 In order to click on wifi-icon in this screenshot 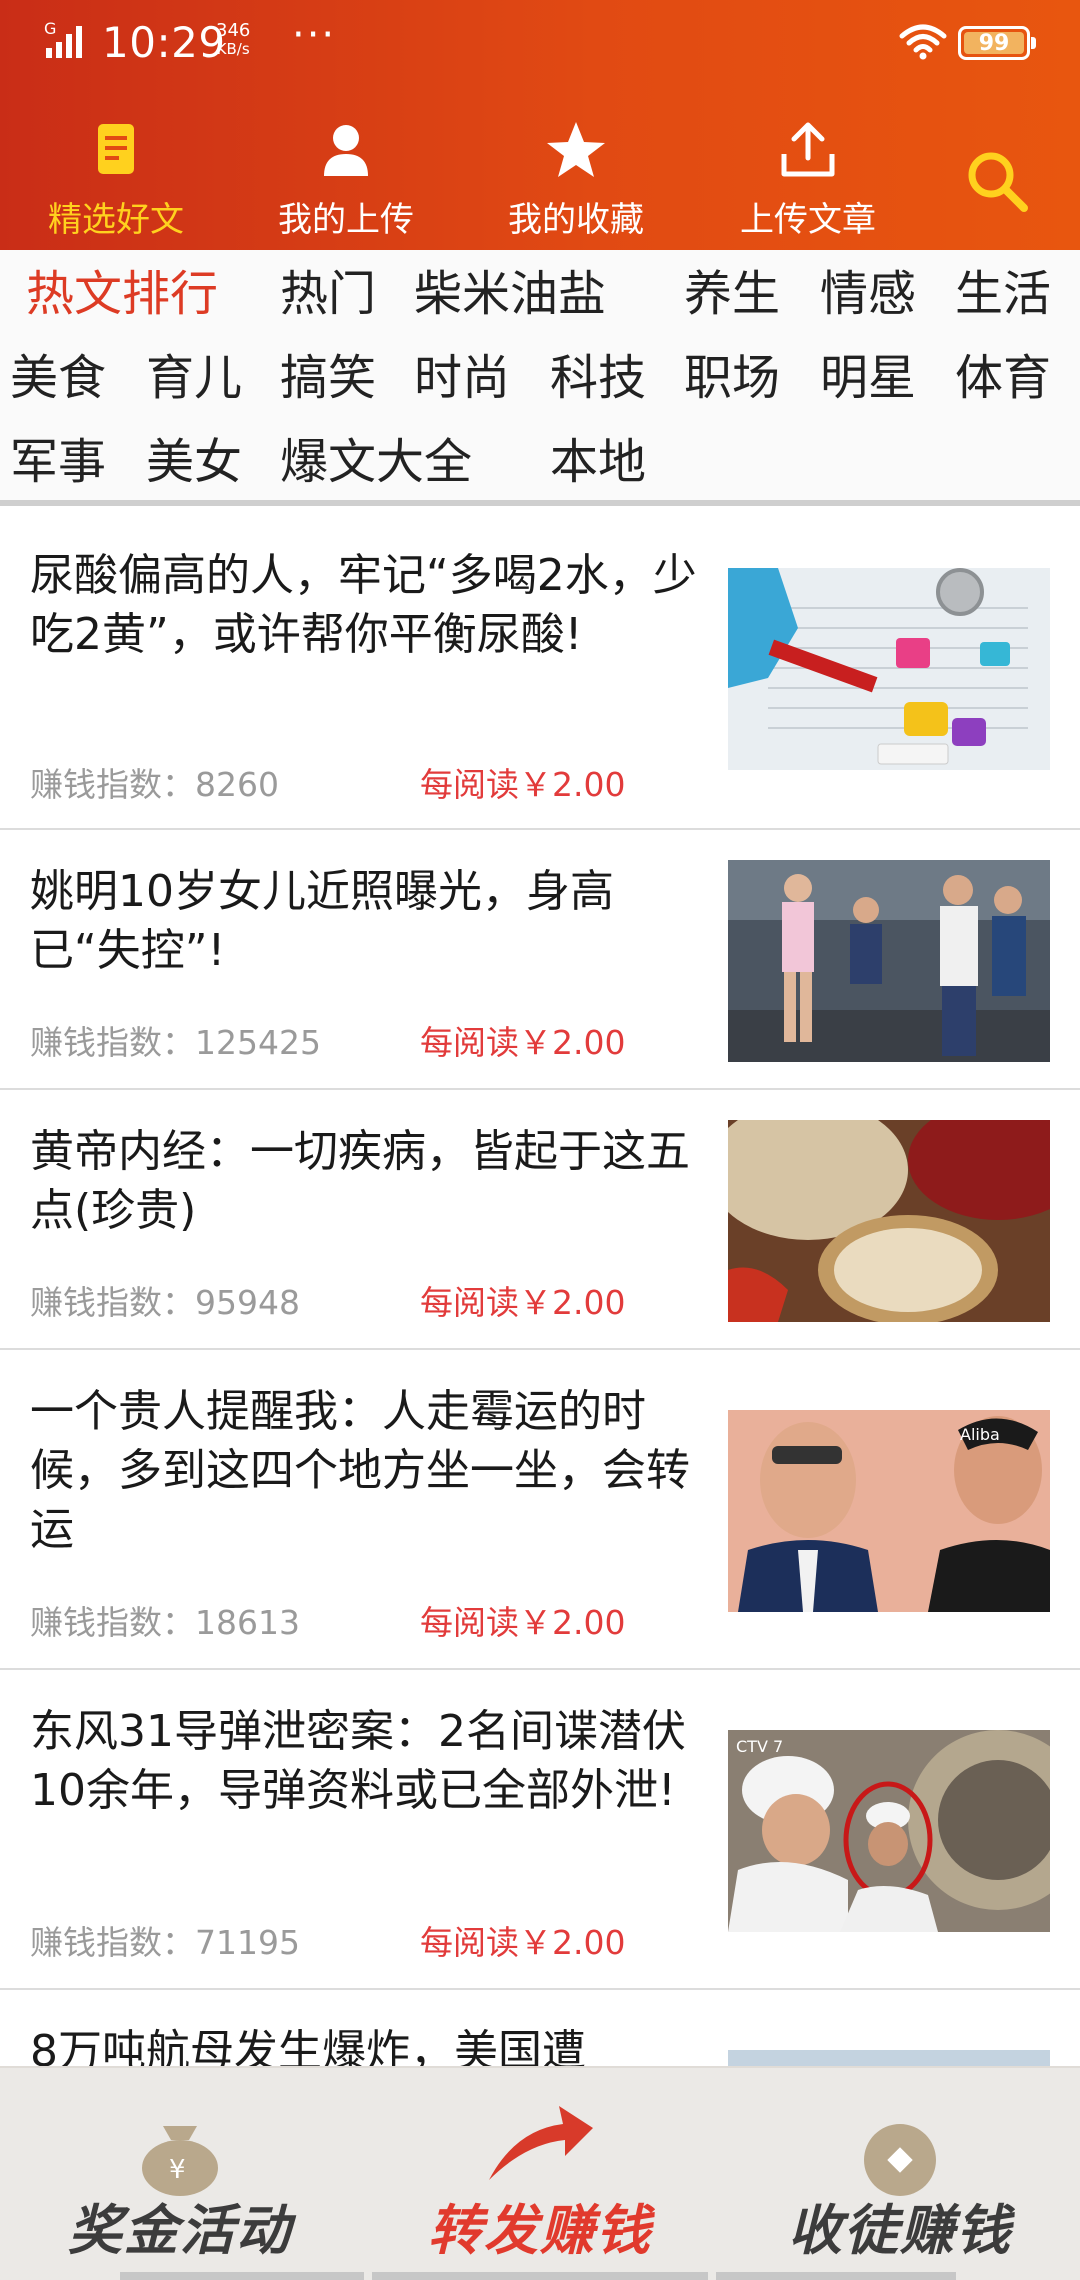, I will do `click(923, 42)`.